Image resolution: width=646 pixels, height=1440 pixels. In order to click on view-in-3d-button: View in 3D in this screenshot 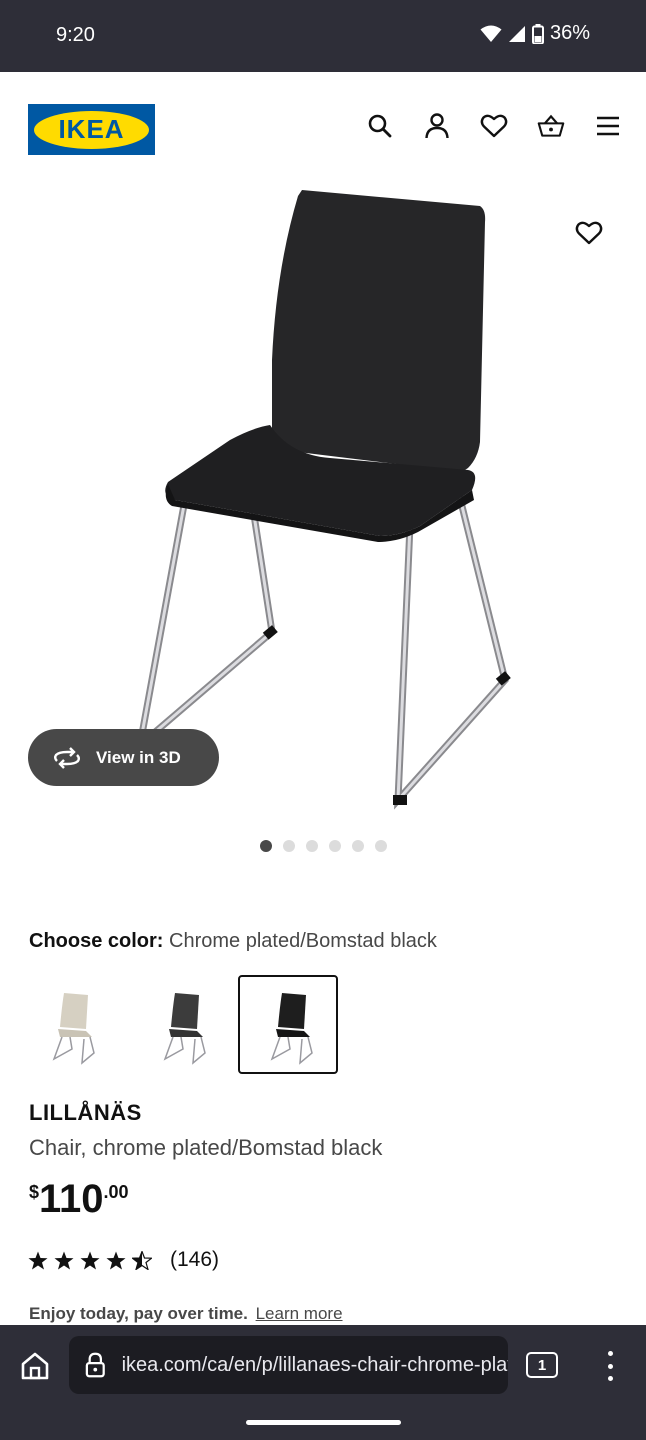, I will do `click(123, 757)`.